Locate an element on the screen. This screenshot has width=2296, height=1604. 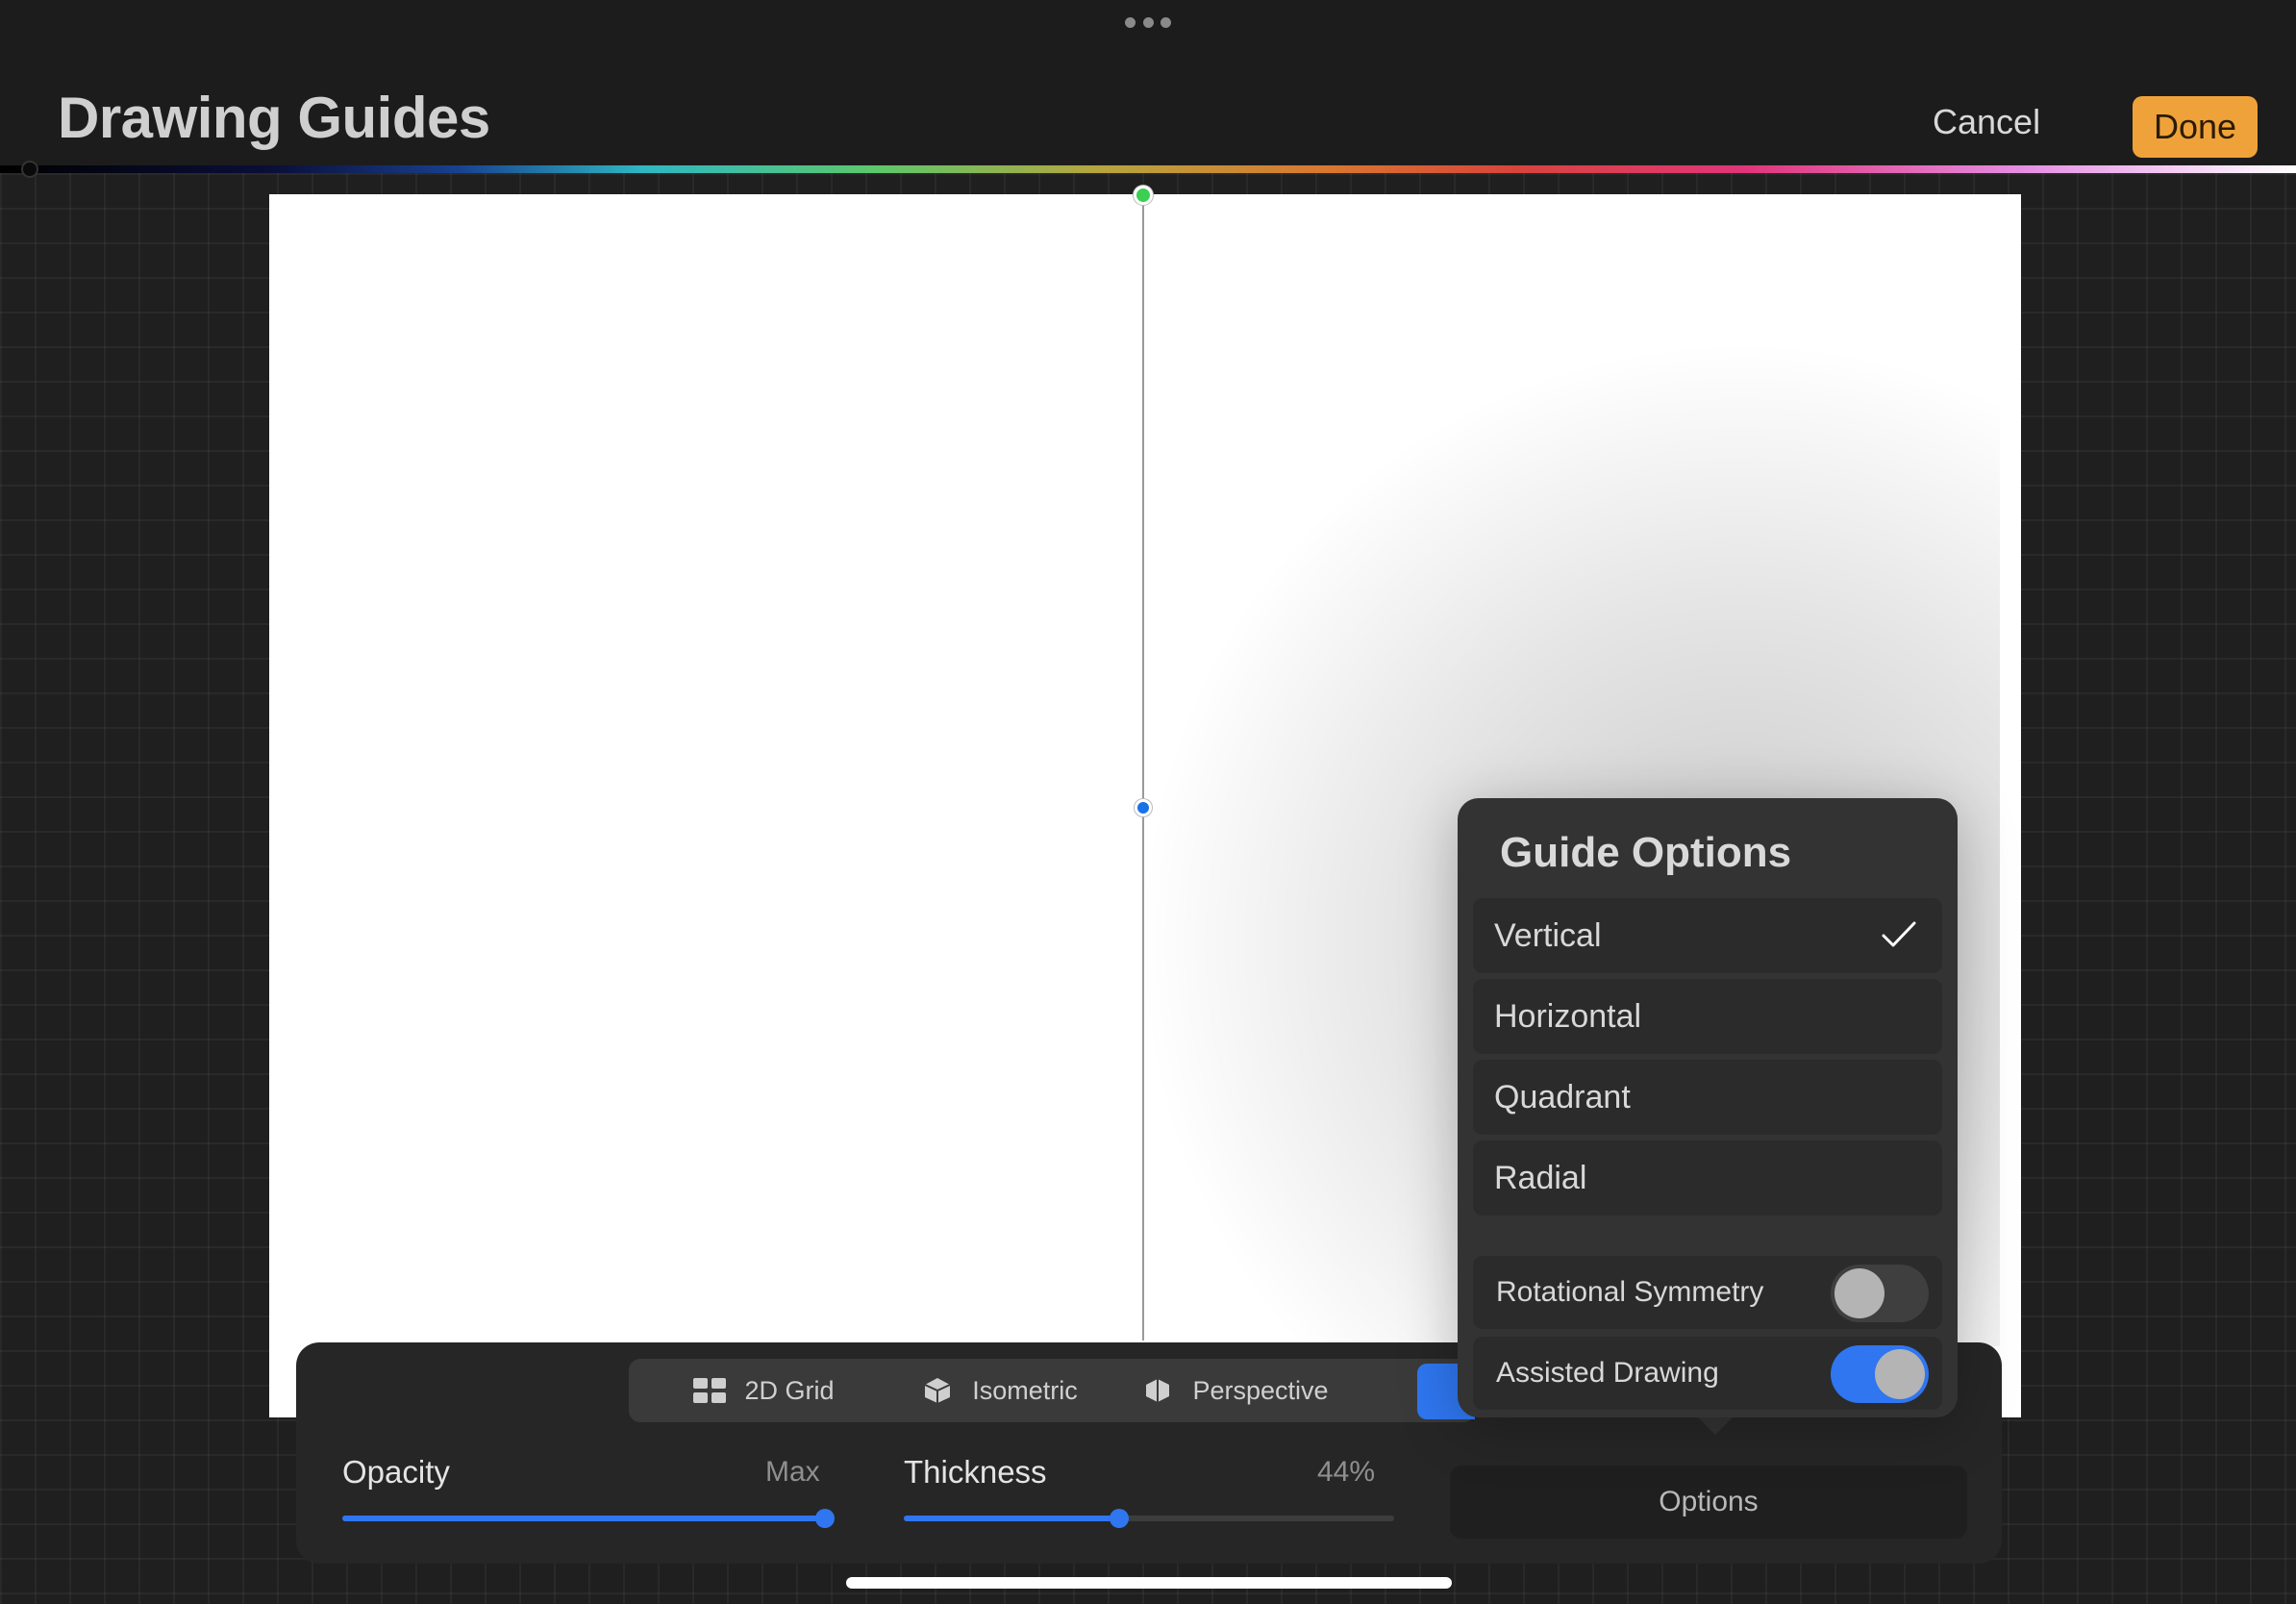
symmetry-guide-line is located at coordinates (1143, 767).